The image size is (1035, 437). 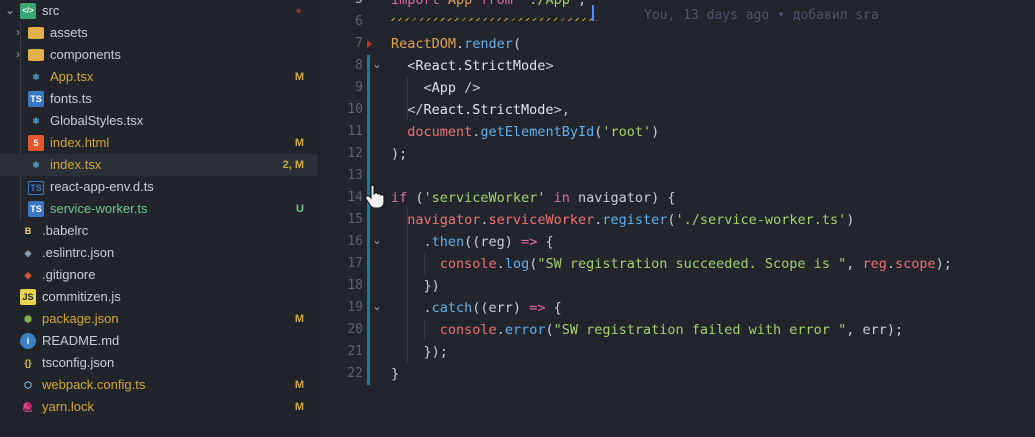 I want to click on tree-item: JS commitizen.js, so click(x=159, y=297).